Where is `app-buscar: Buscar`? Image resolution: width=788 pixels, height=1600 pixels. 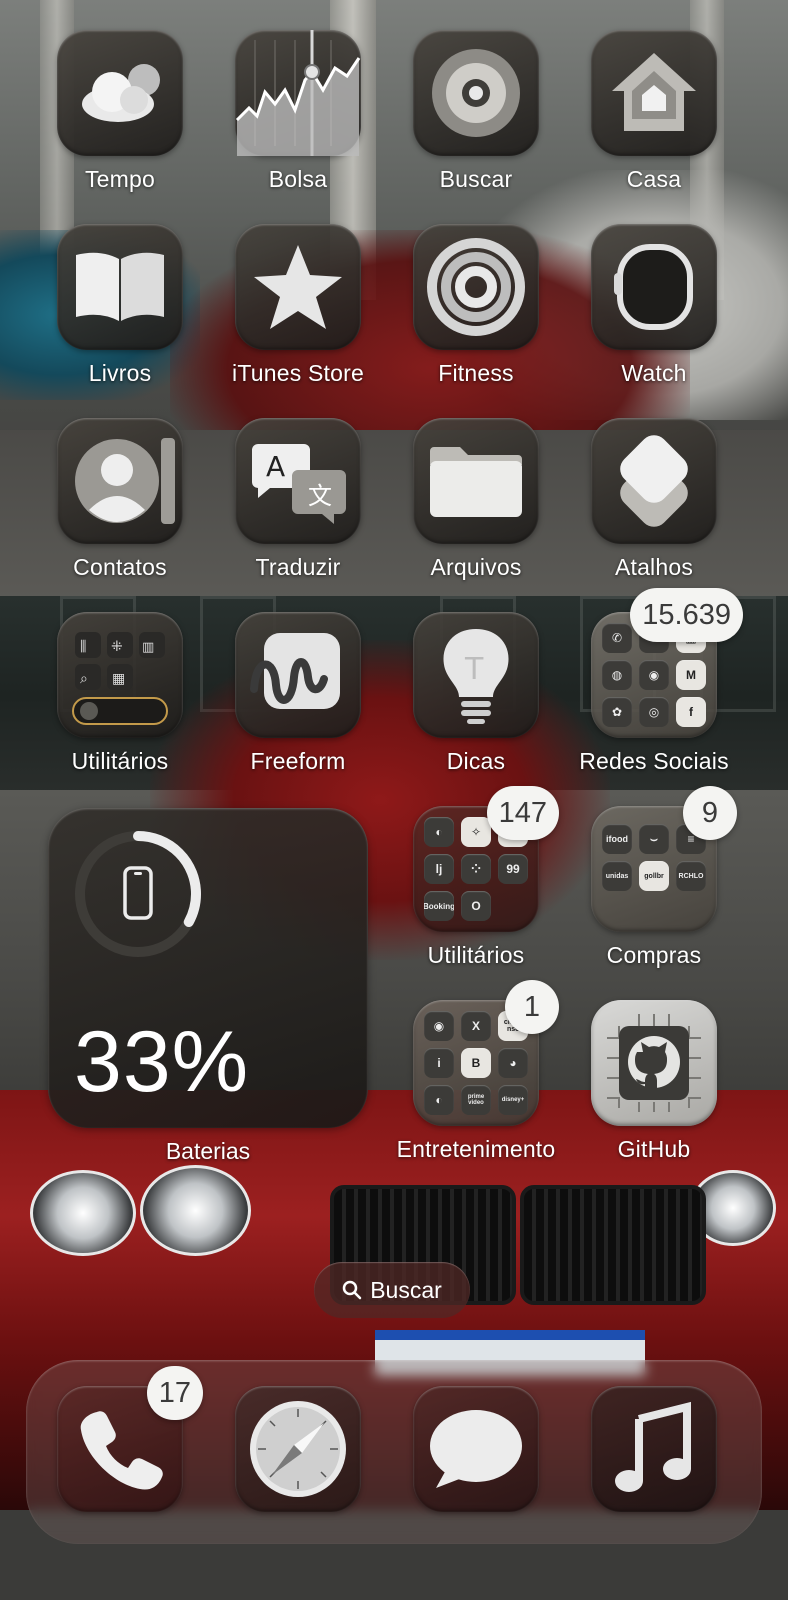
app-buscar: Buscar is located at coordinates (476, 111).